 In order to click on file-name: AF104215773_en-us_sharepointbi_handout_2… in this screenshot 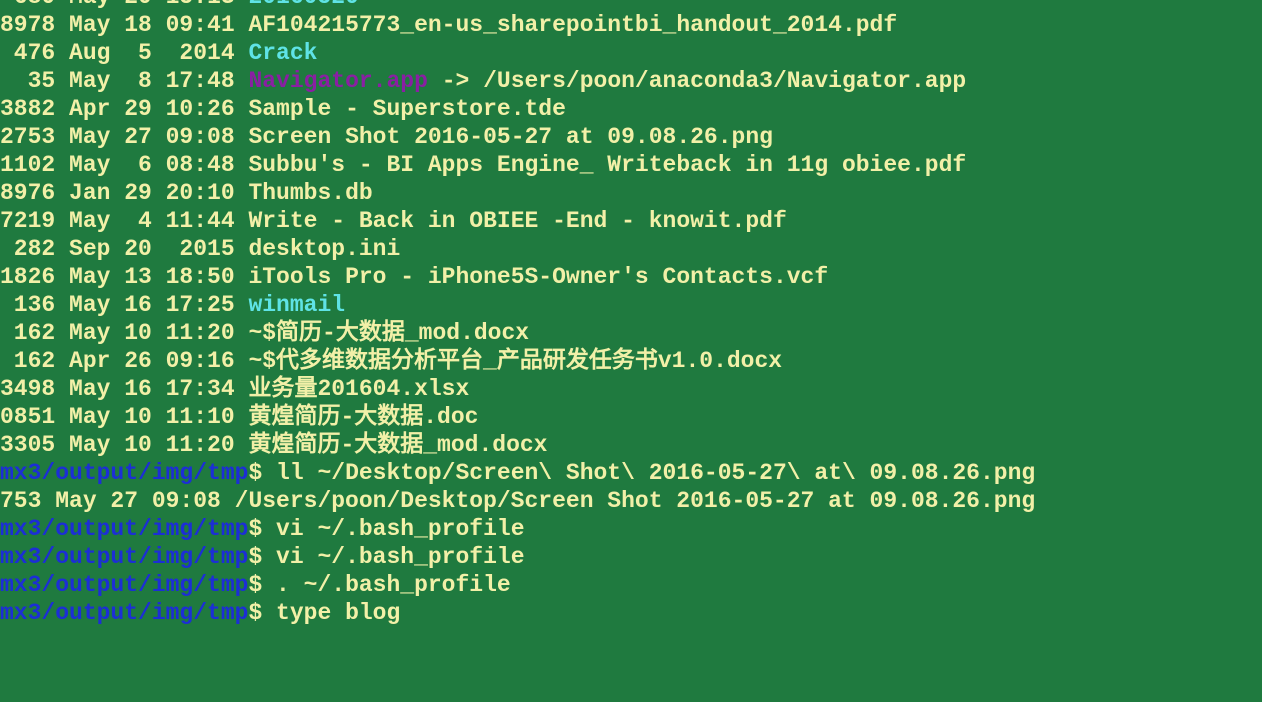, I will do `click(573, 25)`.